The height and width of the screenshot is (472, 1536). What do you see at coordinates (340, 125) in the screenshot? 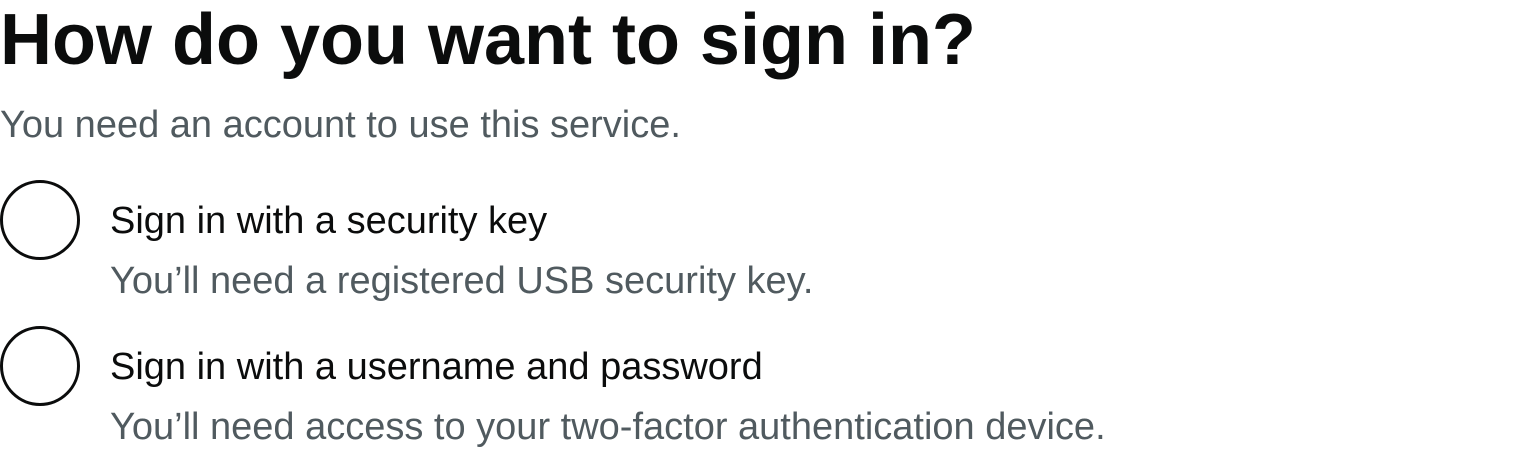
I see `page-hint: You need an account to use this service.` at bounding box center [340, 125].